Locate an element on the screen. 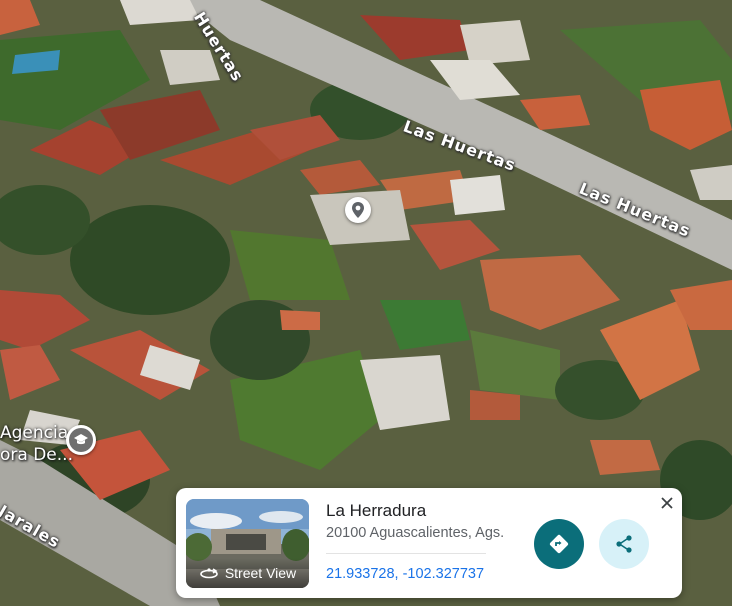 The width and height of the screenshot is (732, 606). place-coordinates: 21.933728, -102.327737 is located at coordinates (405, 574).